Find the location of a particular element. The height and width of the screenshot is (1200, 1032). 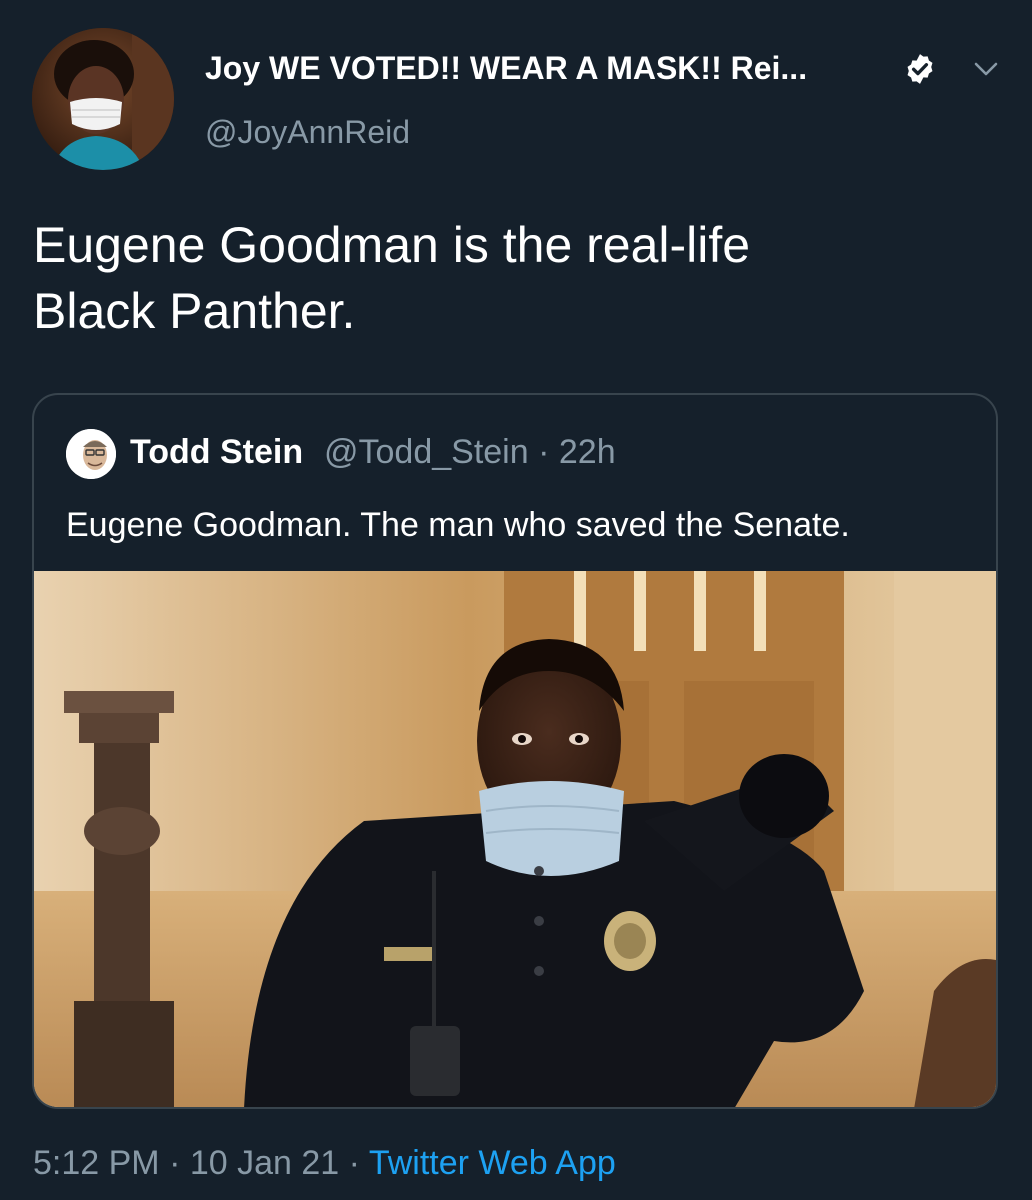

quoted-author-avatar is located at coordinates (91, 454).